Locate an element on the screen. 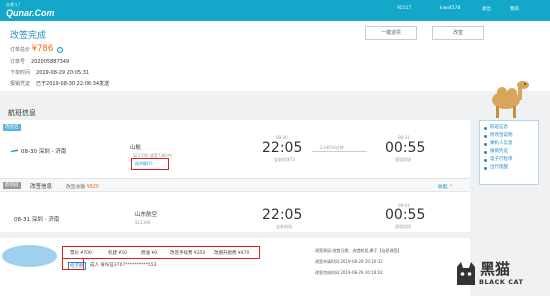 The height and width of the screenshot is (296, 550). black-cat-watermark: 黑猫 BLACK CAT is located at coordinates (501, 275).